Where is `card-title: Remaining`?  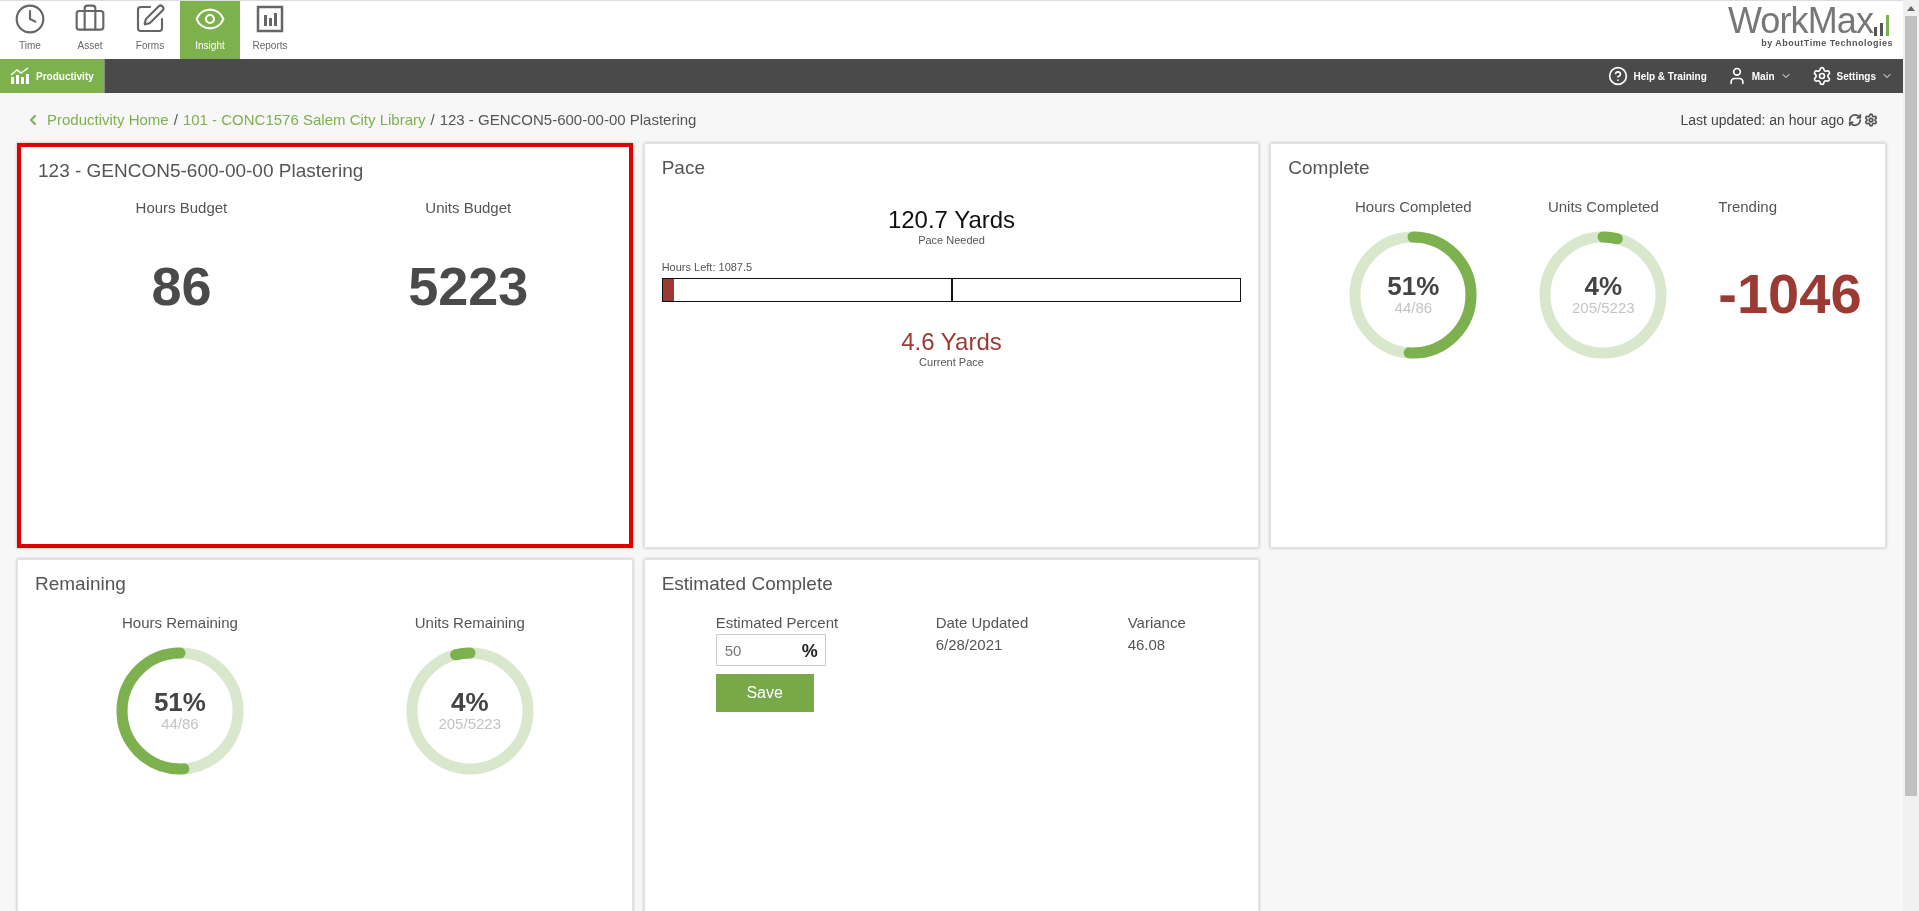
card-title: Remaining is located at coordinates (81, 584).